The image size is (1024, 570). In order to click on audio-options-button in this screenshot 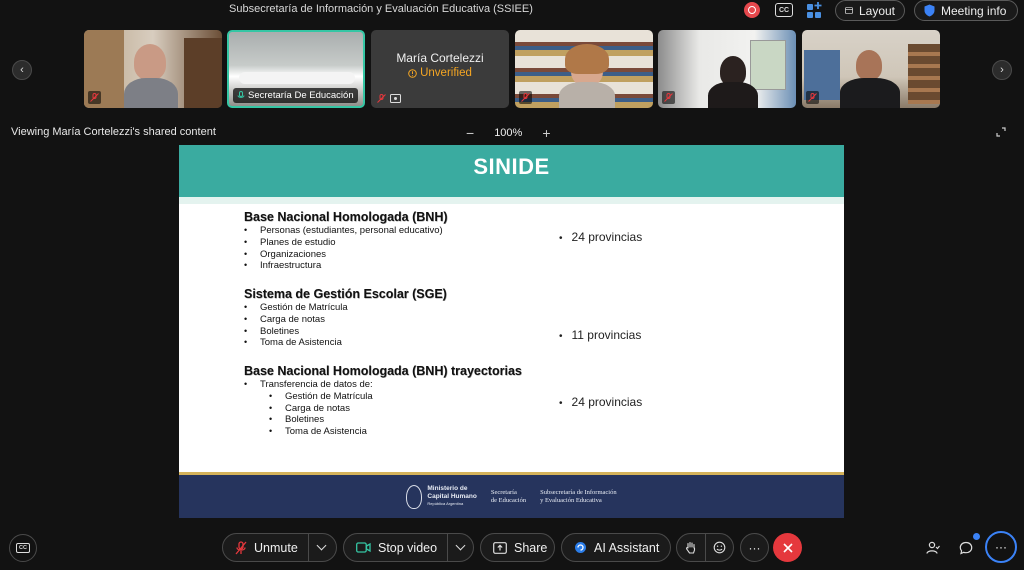, I will do `click(320, 547)`.